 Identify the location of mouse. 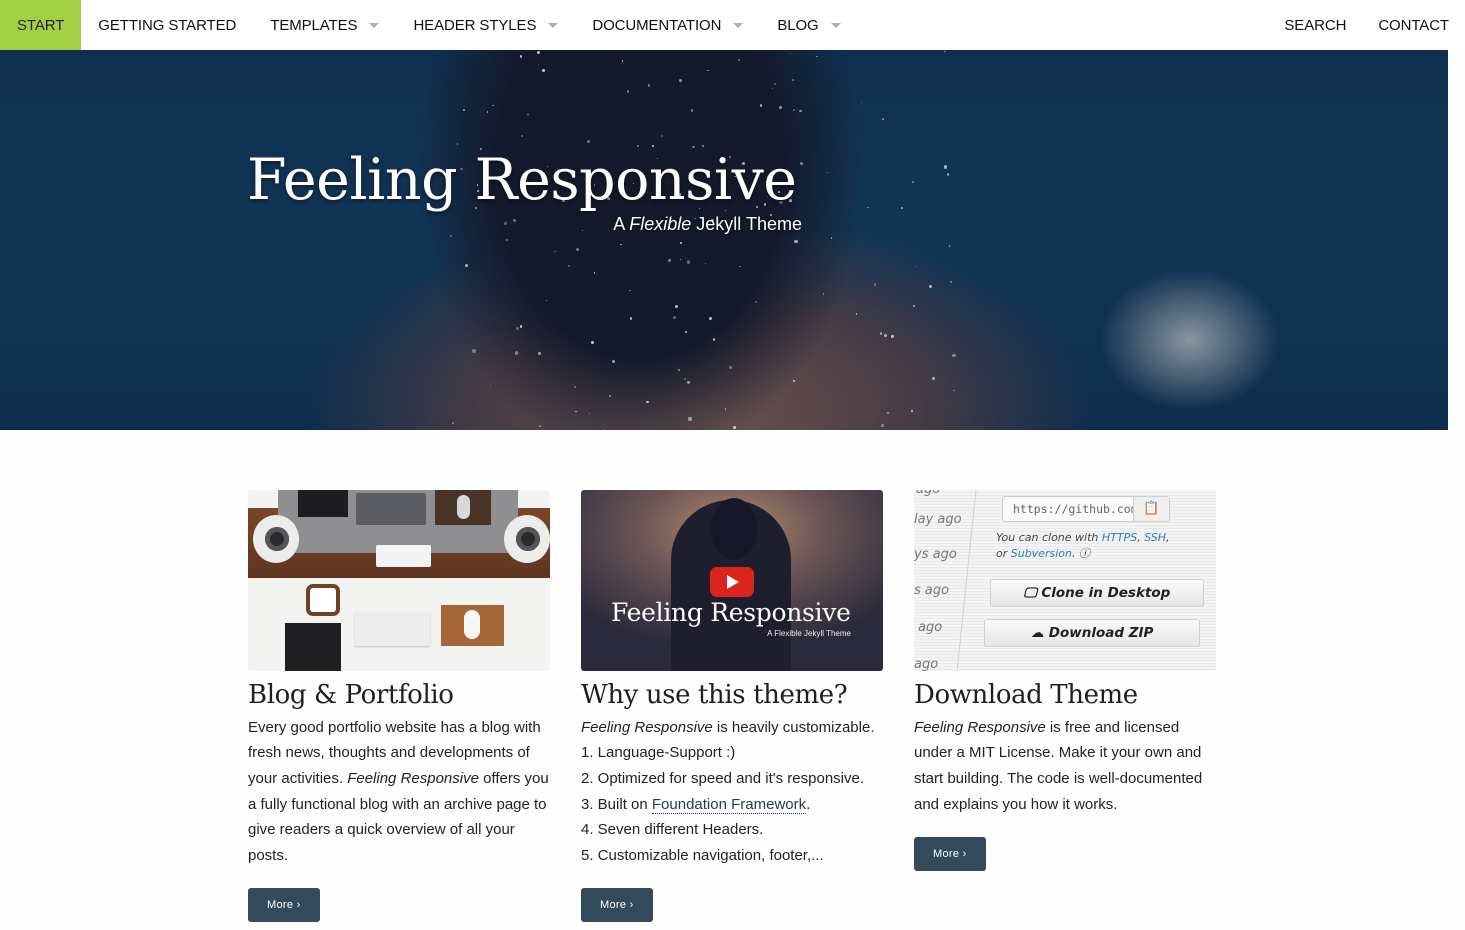
(472, 624).